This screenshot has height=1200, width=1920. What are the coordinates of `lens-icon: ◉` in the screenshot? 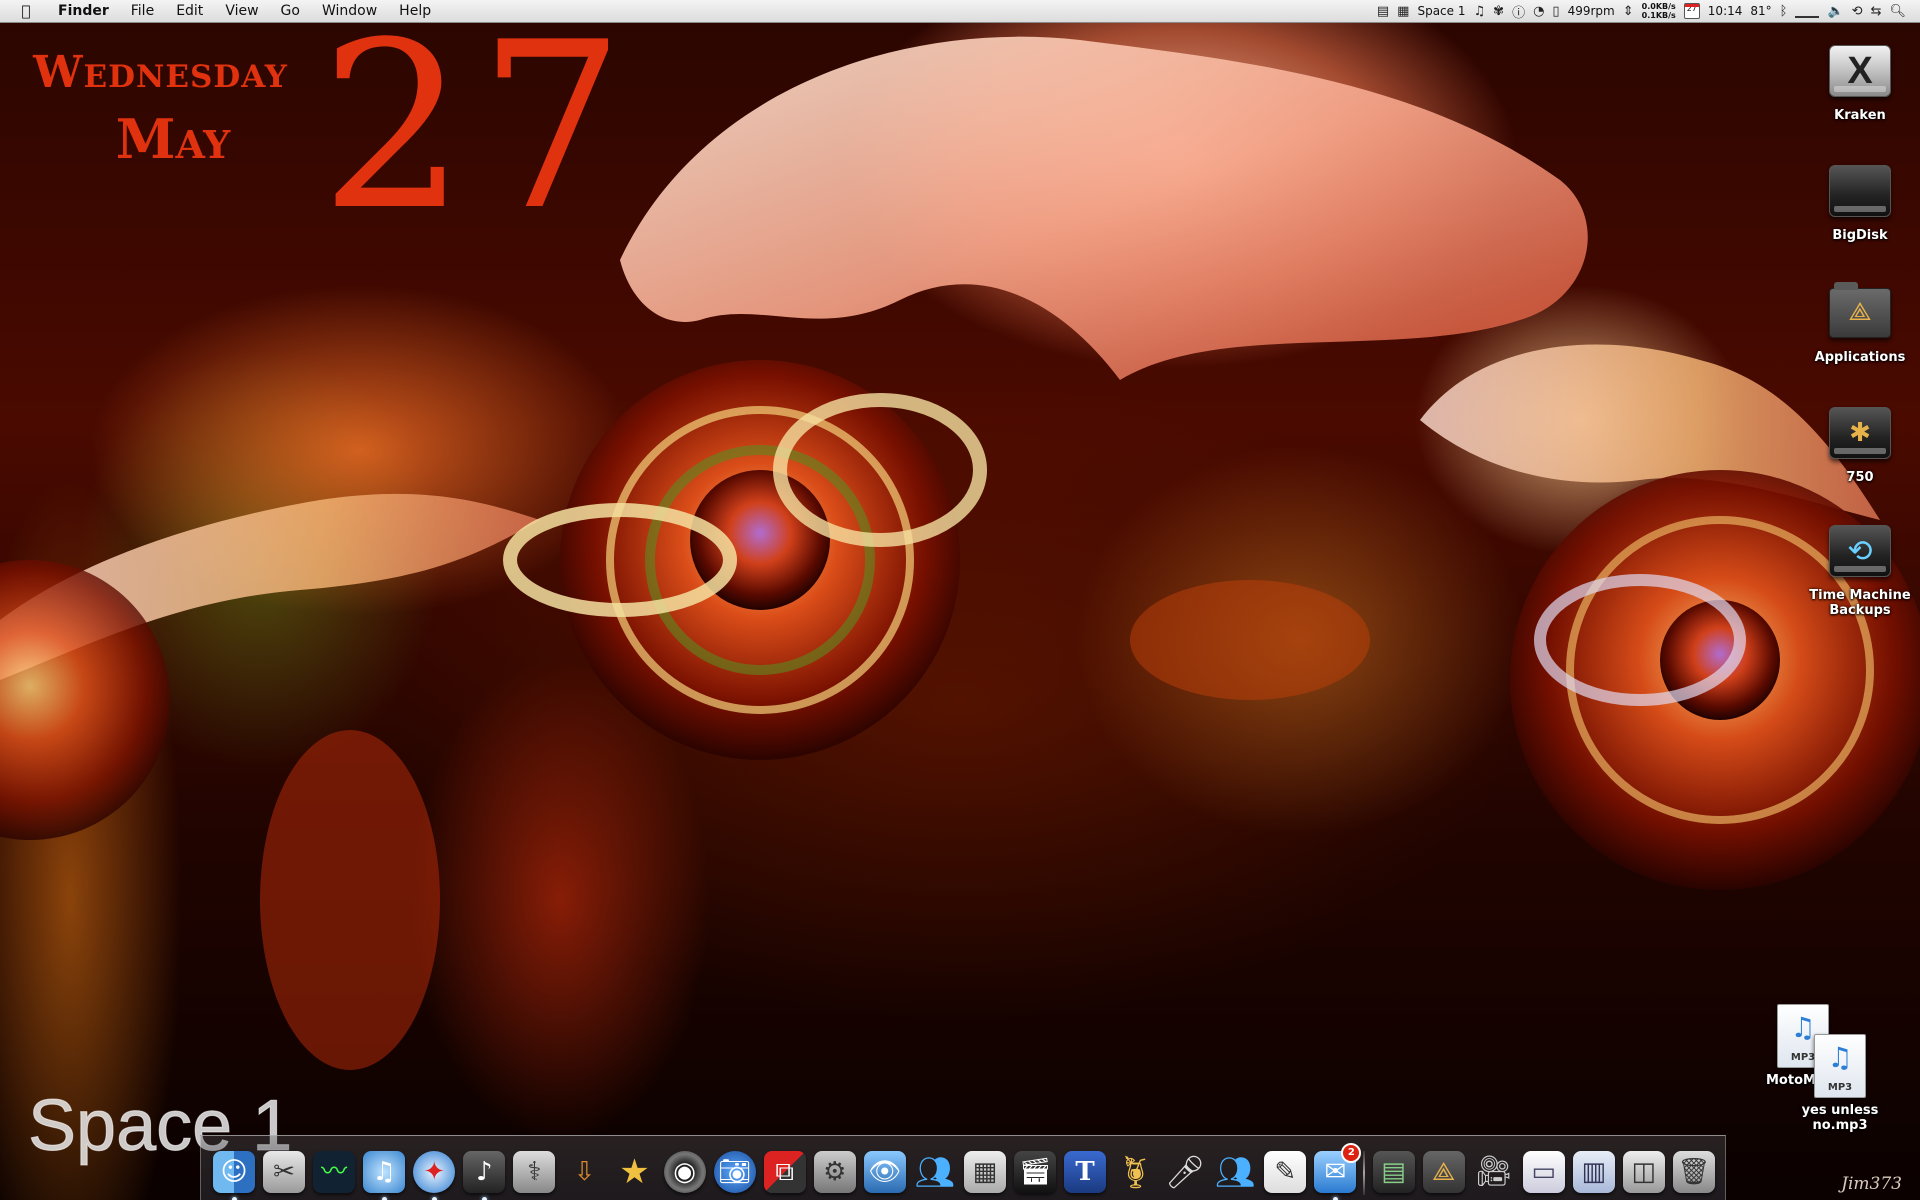 It's located at (684, 1172).